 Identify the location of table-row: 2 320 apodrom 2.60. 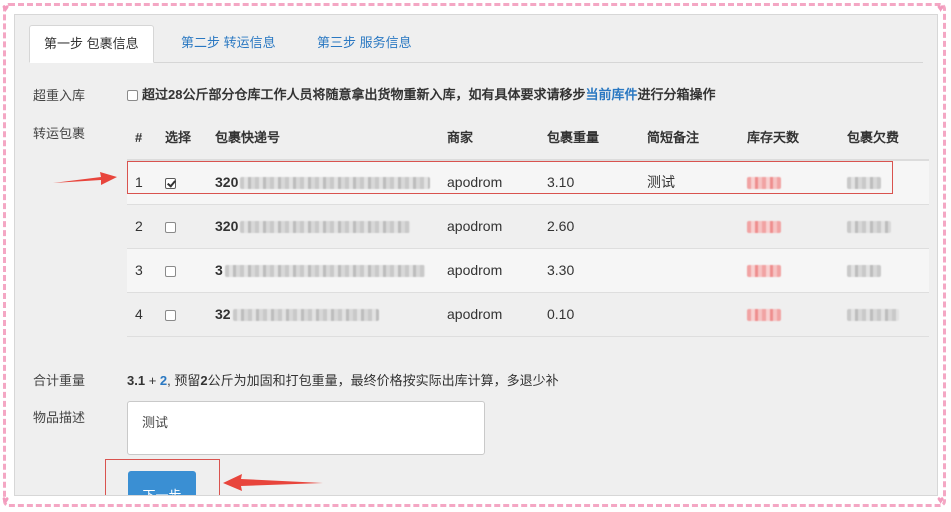
(528, 227).